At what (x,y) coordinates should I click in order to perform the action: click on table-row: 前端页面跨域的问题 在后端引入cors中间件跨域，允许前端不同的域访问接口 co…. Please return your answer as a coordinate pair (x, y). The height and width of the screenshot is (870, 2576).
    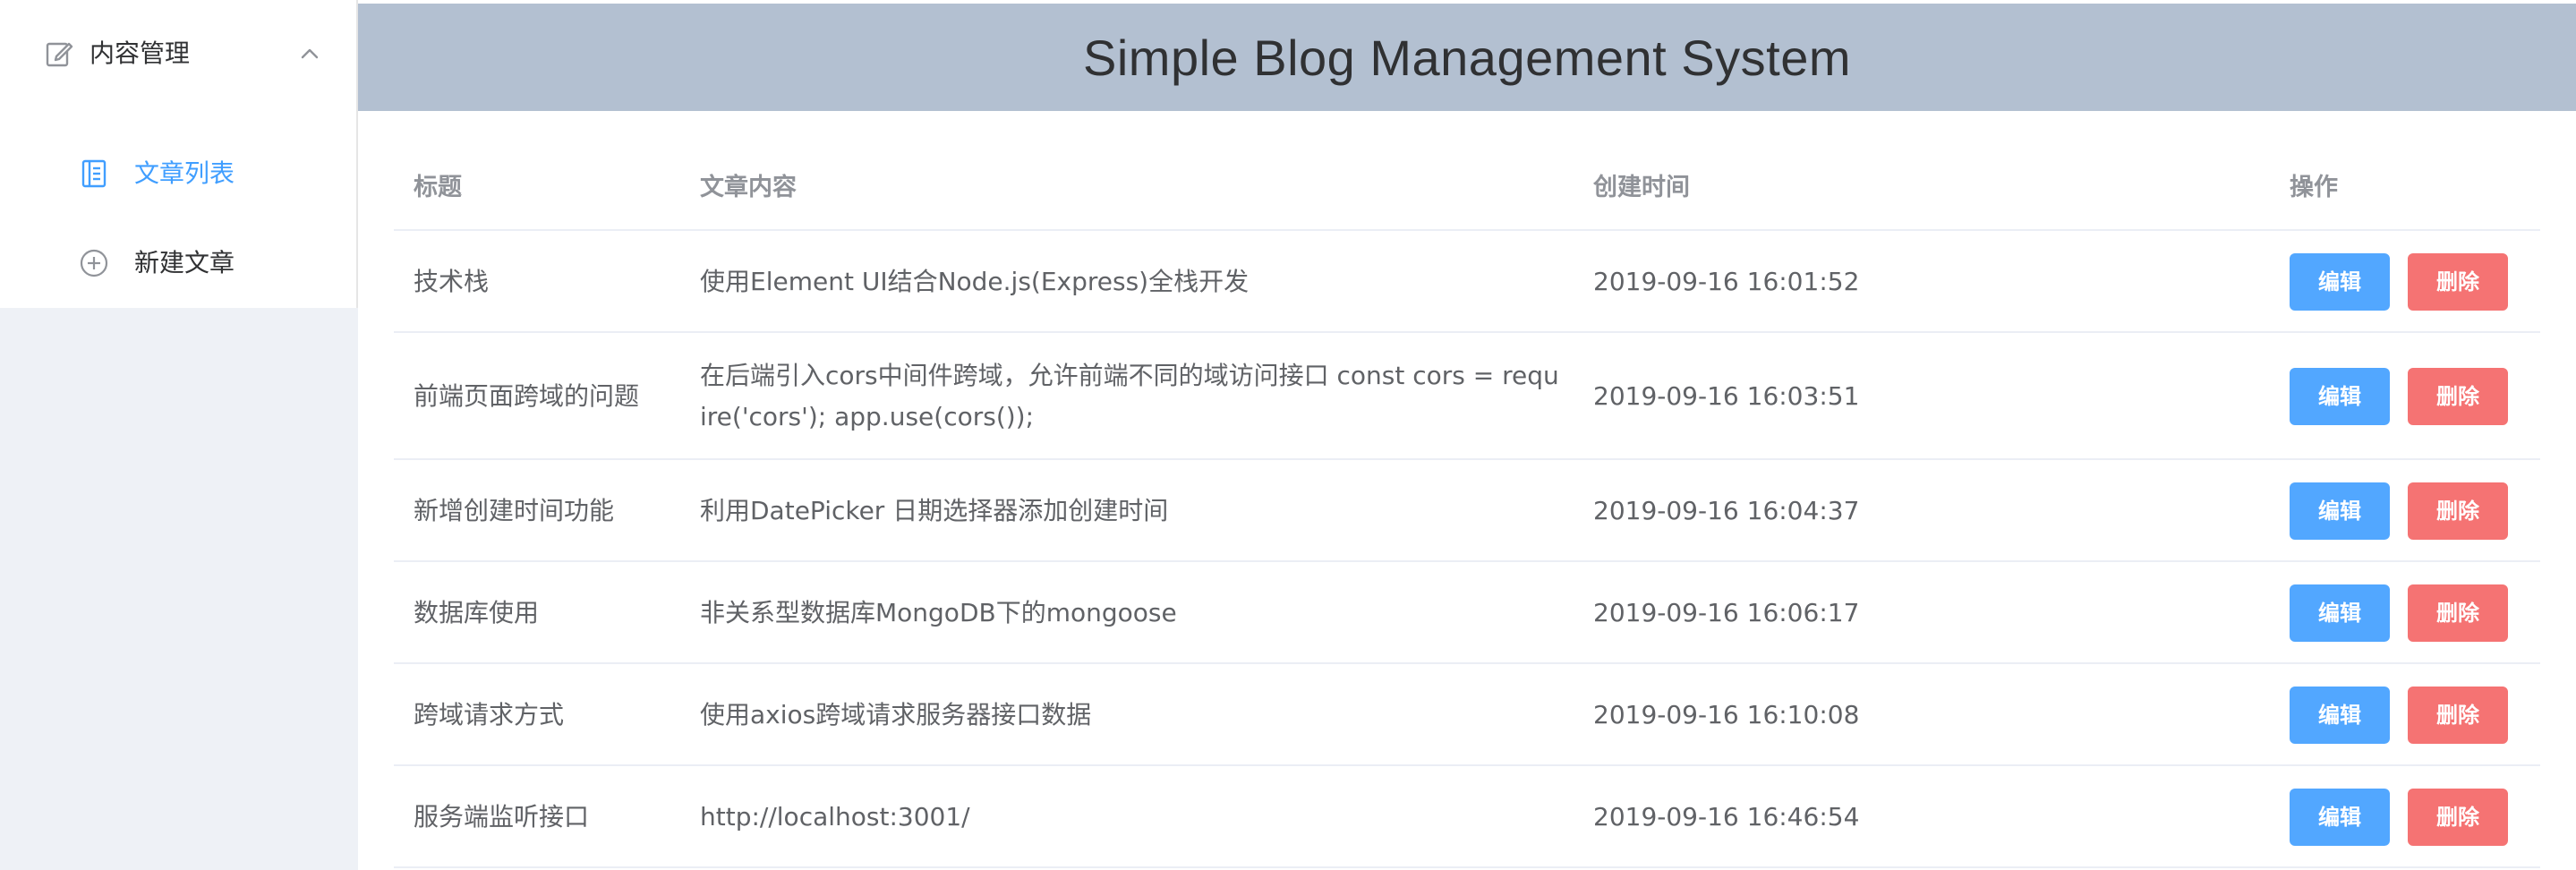
    Looking at the image, I should click on (1467, 396).